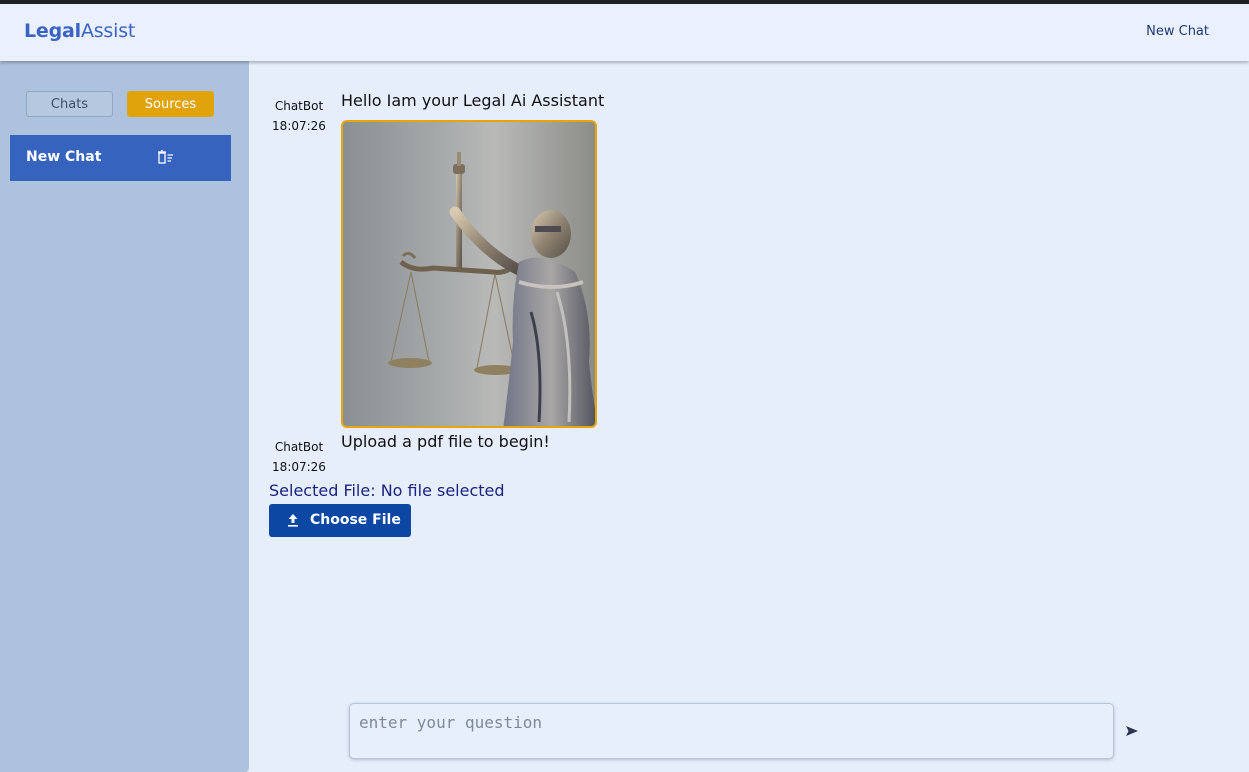 Image resolution: width=1249 pixels, height=772 pixels. Describe the element at coordinates (1177, 31) in the screenshot. I see `header-new-chat-link: New Chat` at that location.